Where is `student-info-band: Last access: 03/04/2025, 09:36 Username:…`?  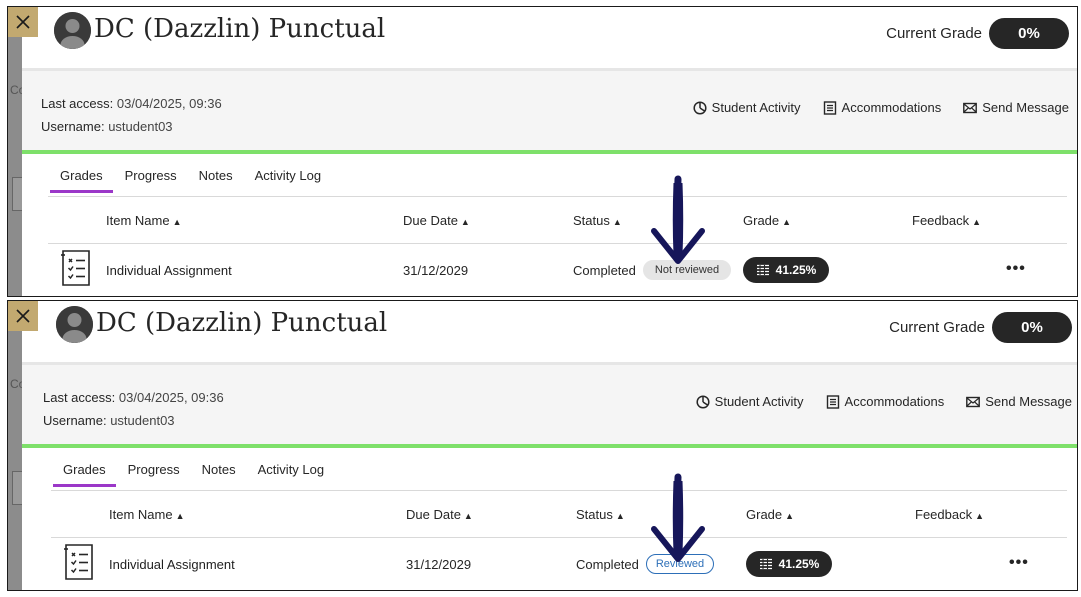
student-info-band: Last access: 03/04/2025, 09:36 Username:… is located at coordinates (549, 109).